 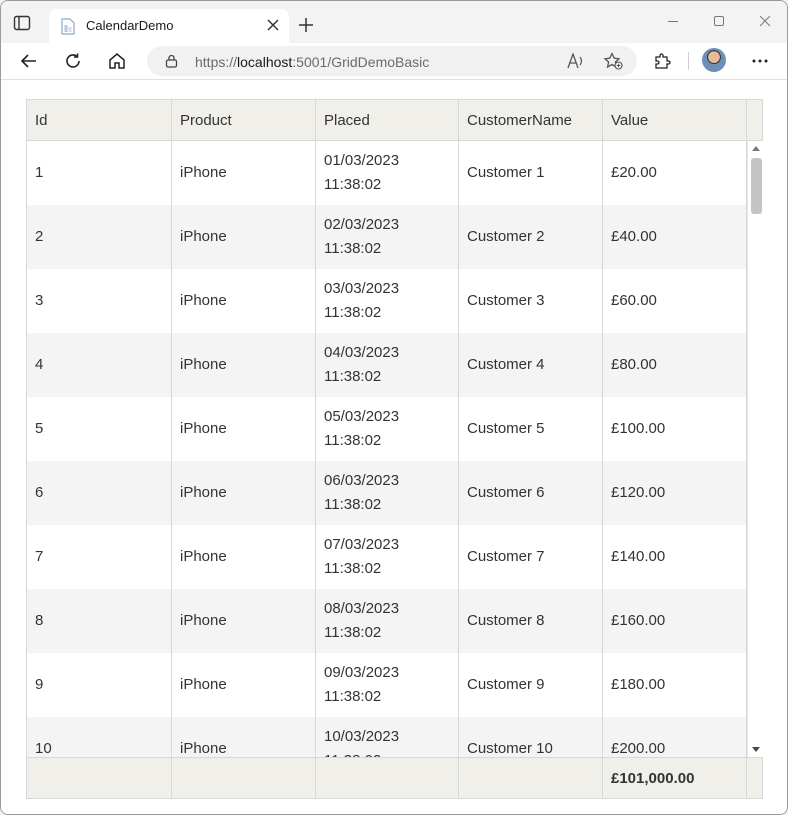 What do you see at coordinates (675, 429) in the screenshot?
I see `cell-value: £100.00` at bounding box center [675, 429].